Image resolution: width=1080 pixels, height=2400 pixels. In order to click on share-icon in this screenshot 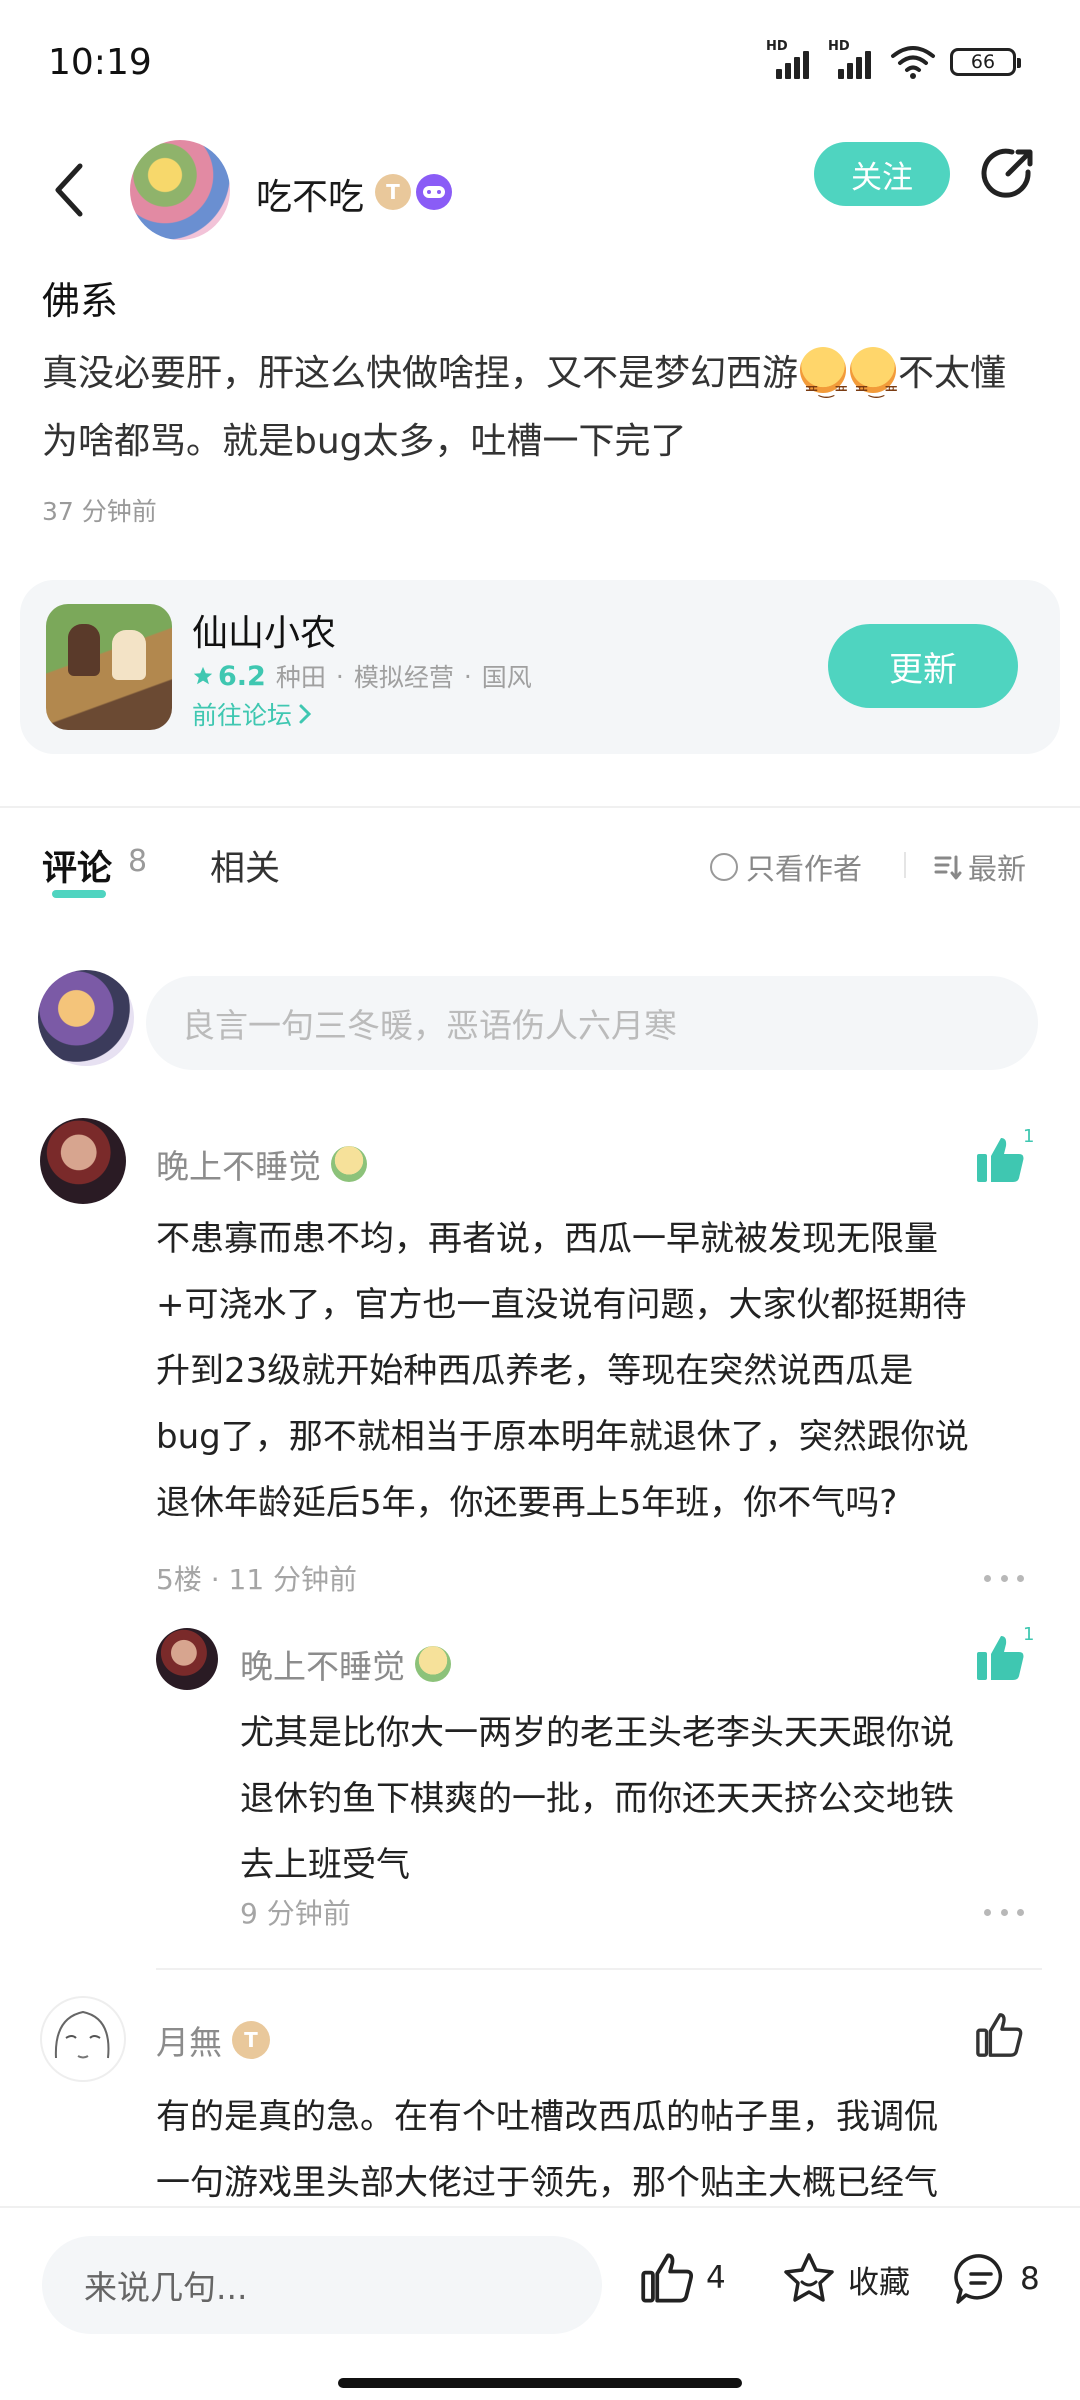, I will do `click(1007, 173)`.